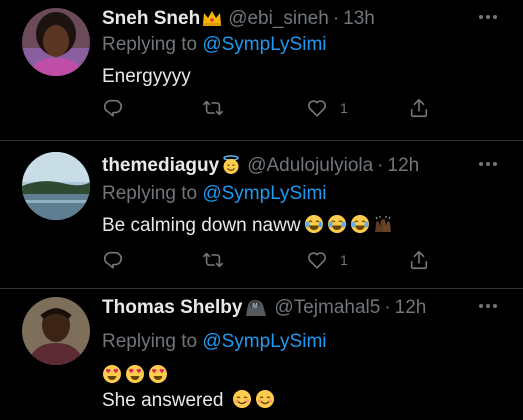 This screenshot has height=420, width=523. What do you see at coordinates (201, 225) in the screenshot?
I see `tweet-text: Be calming down naww` at bounding box center [201, 225].